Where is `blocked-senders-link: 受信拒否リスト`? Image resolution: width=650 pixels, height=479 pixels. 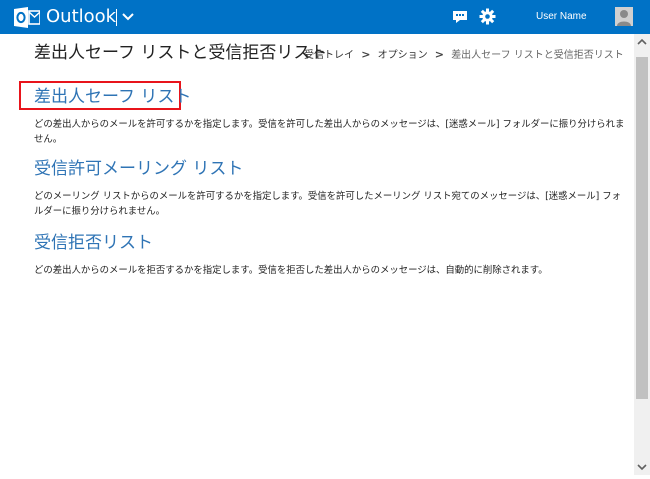
blocked-senders-link: 受信拒否リスト is located at coordinates (93, 243).